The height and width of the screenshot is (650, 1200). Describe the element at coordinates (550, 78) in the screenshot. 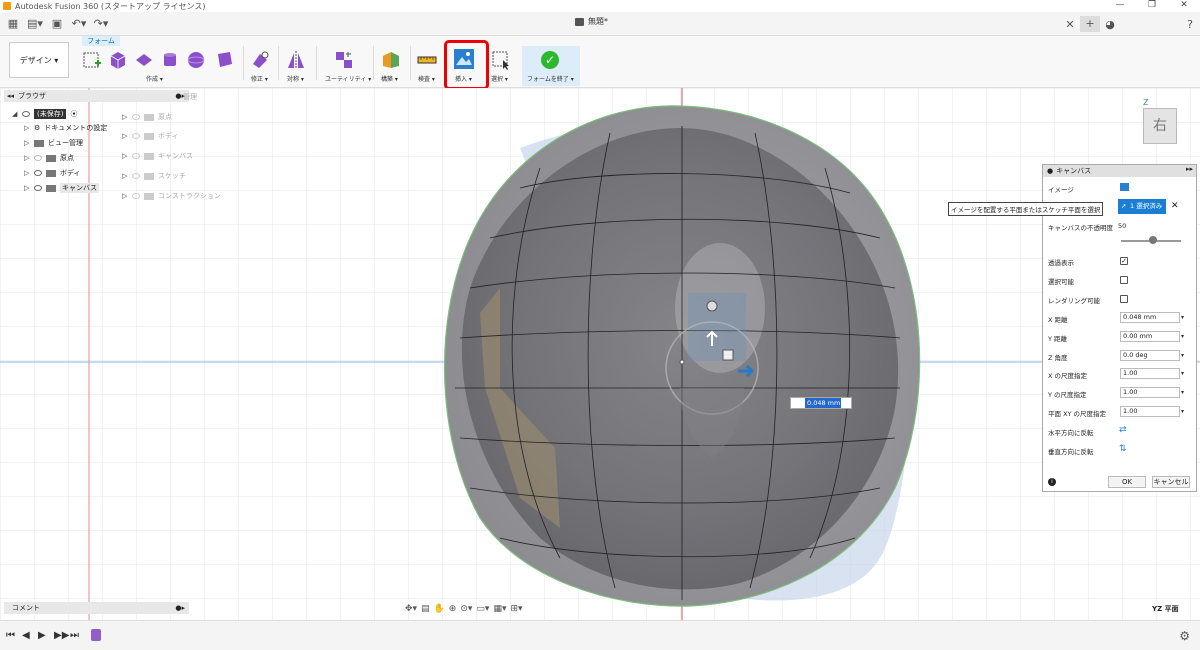

I see `finish-form-label: フォームを終了 ▾` at that location.